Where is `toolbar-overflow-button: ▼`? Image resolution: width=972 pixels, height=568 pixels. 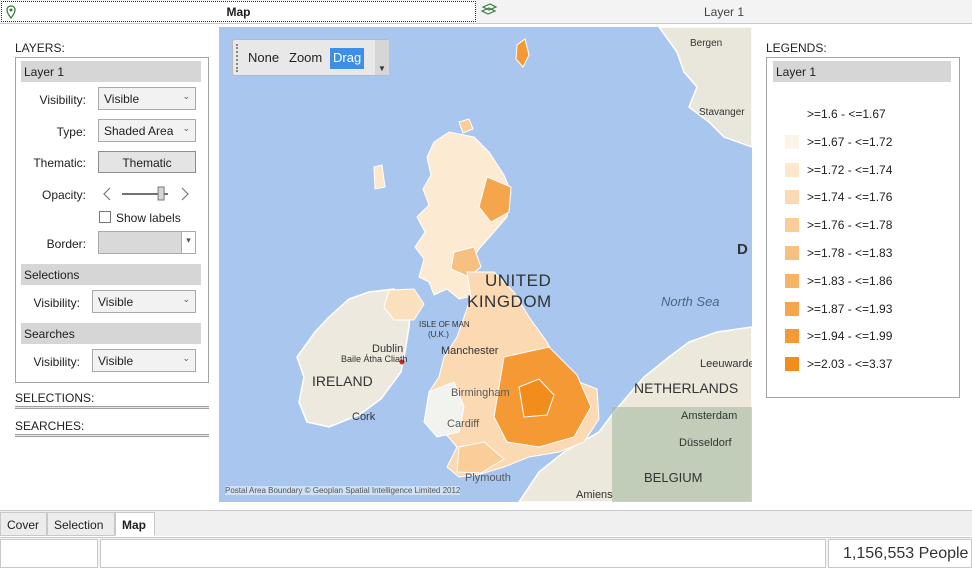
toolbar-overflow-button: ▼ is located at coordinates (382, 57).